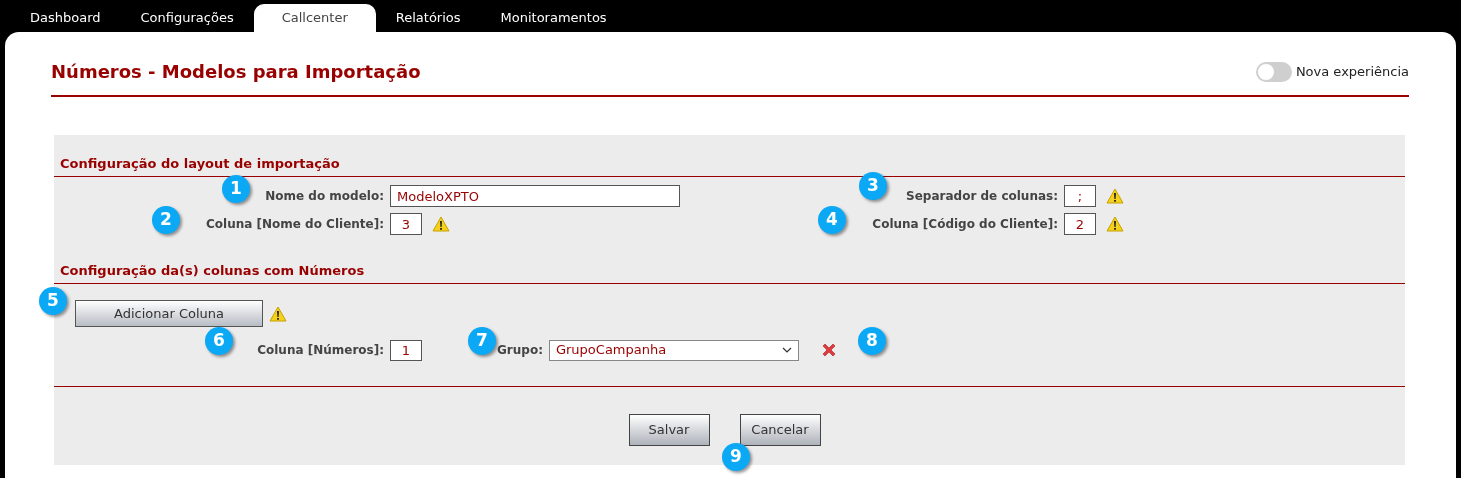  Describe the element at coordinates (1352, 71) in the screenshot. I see `toggle-label: Nova experiência` at that location.